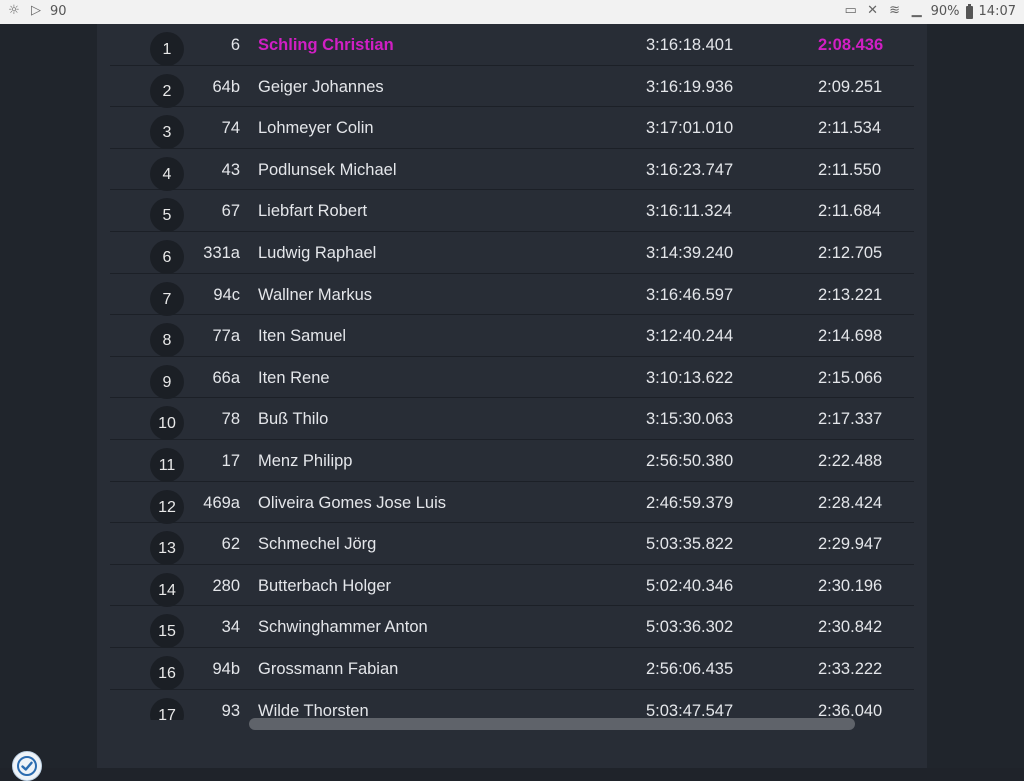  What do you see at coordinates (226, 336) in the screenshot?
I see `start-number: 77a` at bounding box center [226, 336].